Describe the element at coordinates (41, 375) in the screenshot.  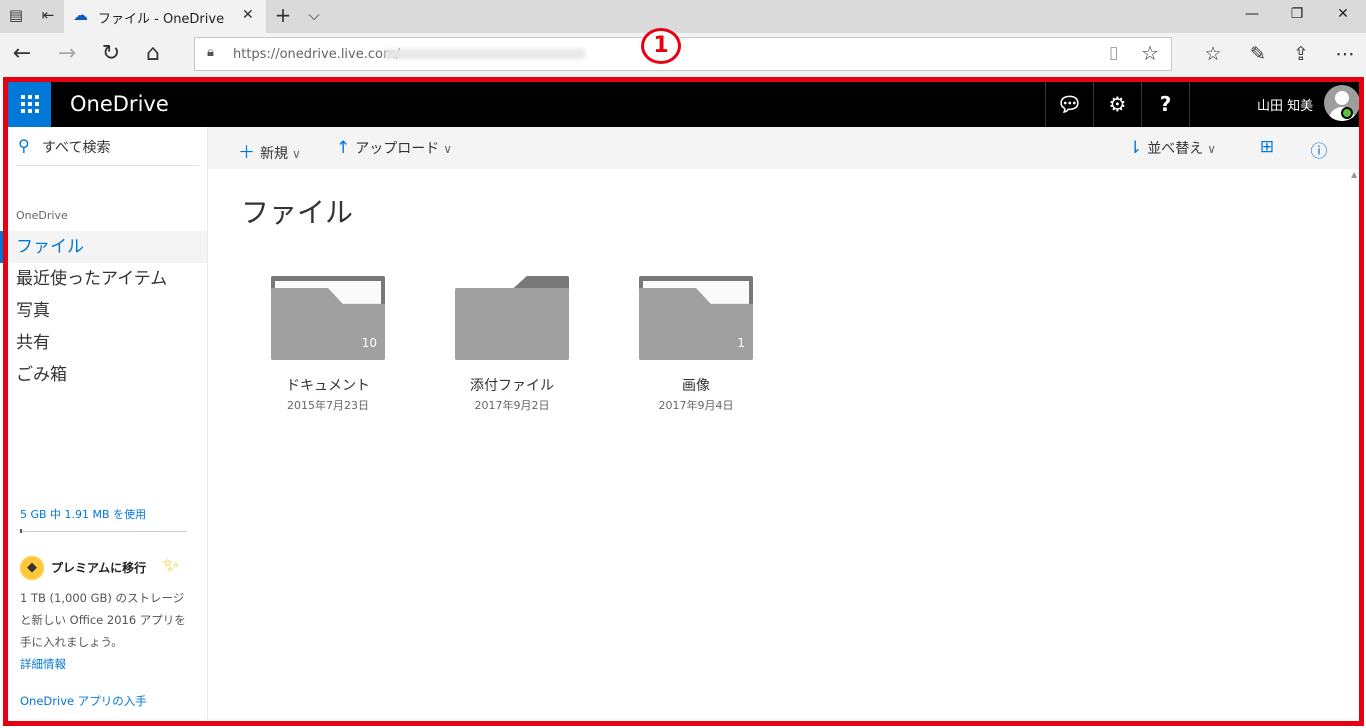
I see `sidebar-item-label: ごみ箱` at that location.